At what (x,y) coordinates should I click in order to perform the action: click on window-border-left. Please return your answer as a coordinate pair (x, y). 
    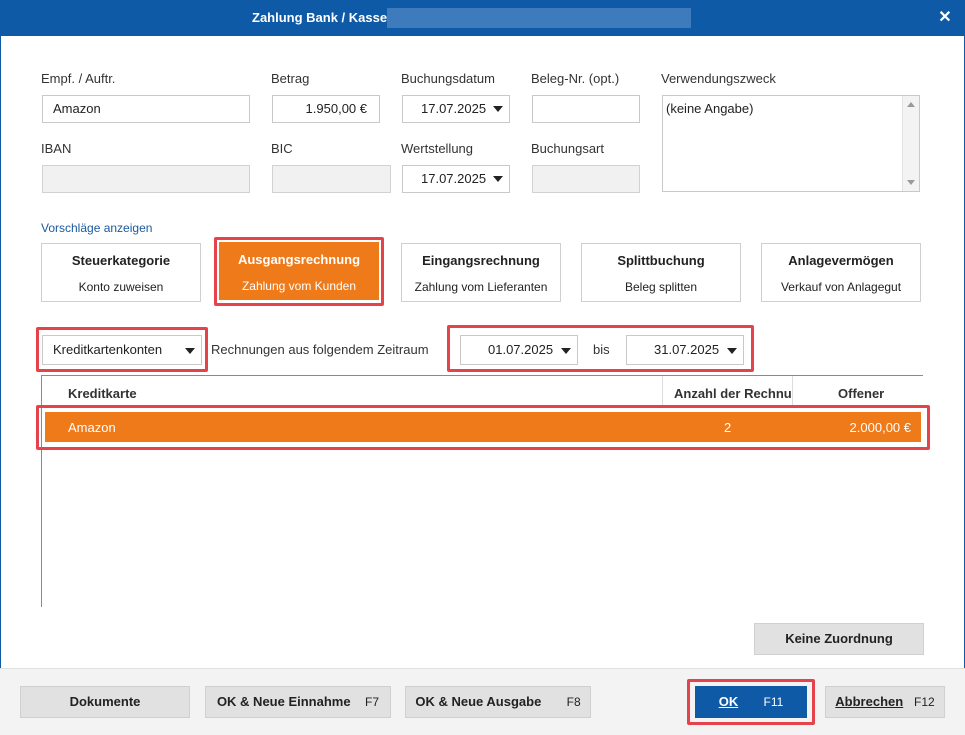
    Looking at the image, I should click on (0, 385).